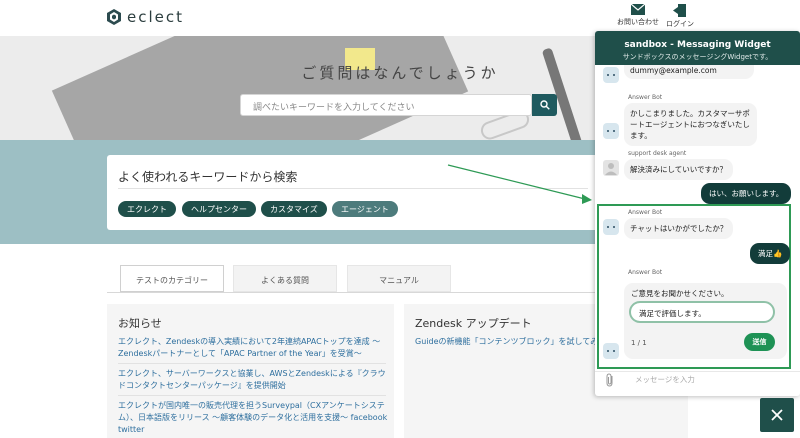 This screenshot has height=438, width=800. Describe the element at coordinates (759, 342) in the screenshot. I see `send-button: 送信` at that location.